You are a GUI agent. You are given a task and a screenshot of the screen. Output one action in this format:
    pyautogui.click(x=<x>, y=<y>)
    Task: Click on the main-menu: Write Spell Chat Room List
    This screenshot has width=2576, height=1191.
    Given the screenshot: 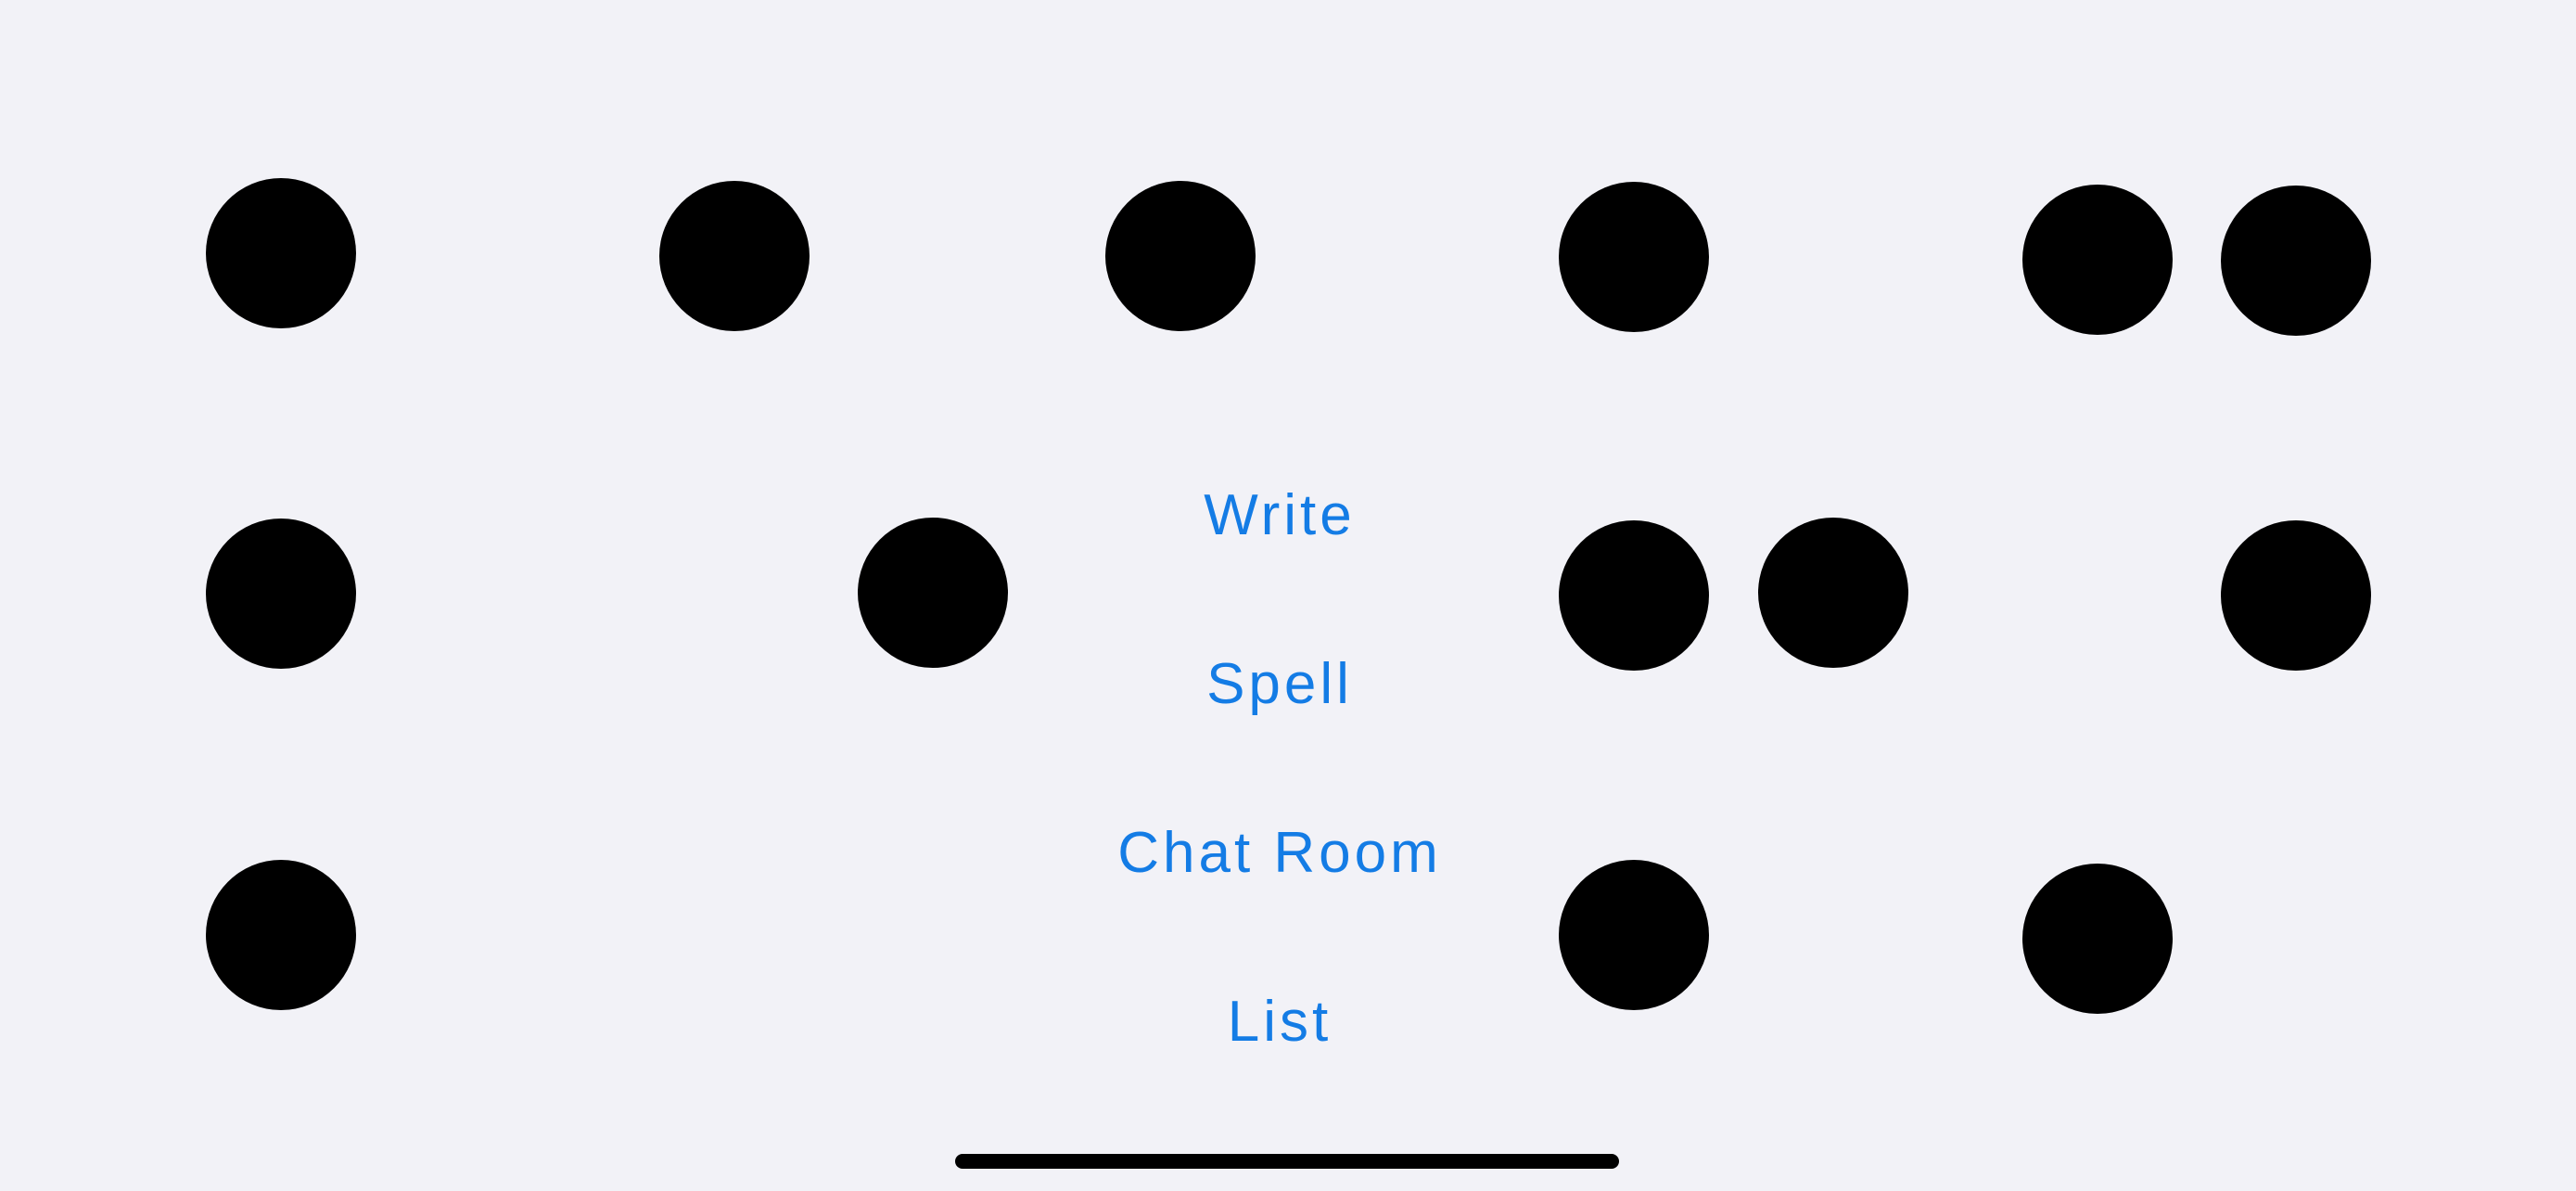 What is the action you would take?
    pyautogui.click(x=1279, y=769)
    